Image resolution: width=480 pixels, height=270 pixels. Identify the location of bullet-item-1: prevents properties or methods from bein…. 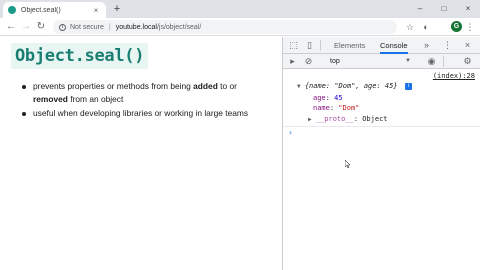
(151, 93).